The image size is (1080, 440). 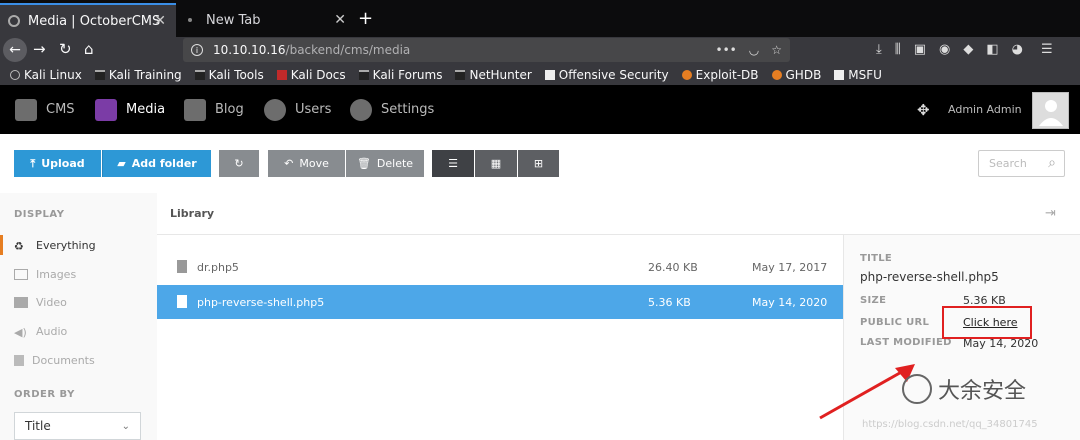 What do you see at coordinates (57, 163) in the screenshot?
I see `upload-button: ⤒ Upload` at bounding box center [57, 163].